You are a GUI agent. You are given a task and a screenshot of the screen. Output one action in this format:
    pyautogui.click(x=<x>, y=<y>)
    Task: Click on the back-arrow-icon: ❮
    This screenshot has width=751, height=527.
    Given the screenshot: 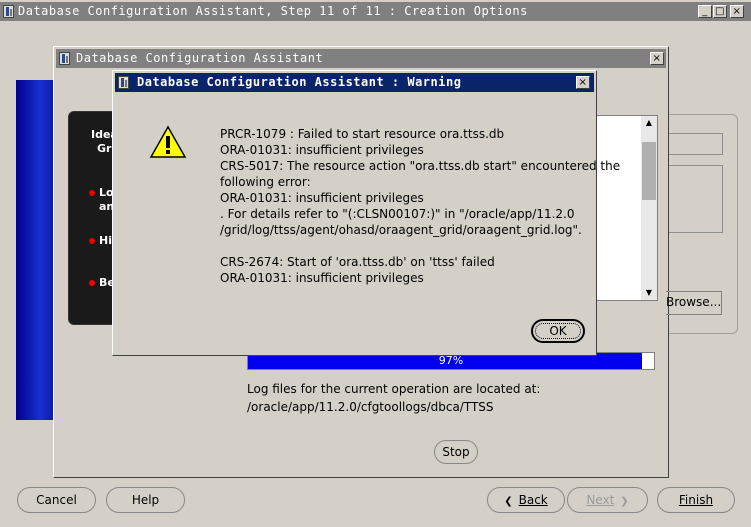 What is the action you would take?
    pyautogui.click(x=508, y=501)
    